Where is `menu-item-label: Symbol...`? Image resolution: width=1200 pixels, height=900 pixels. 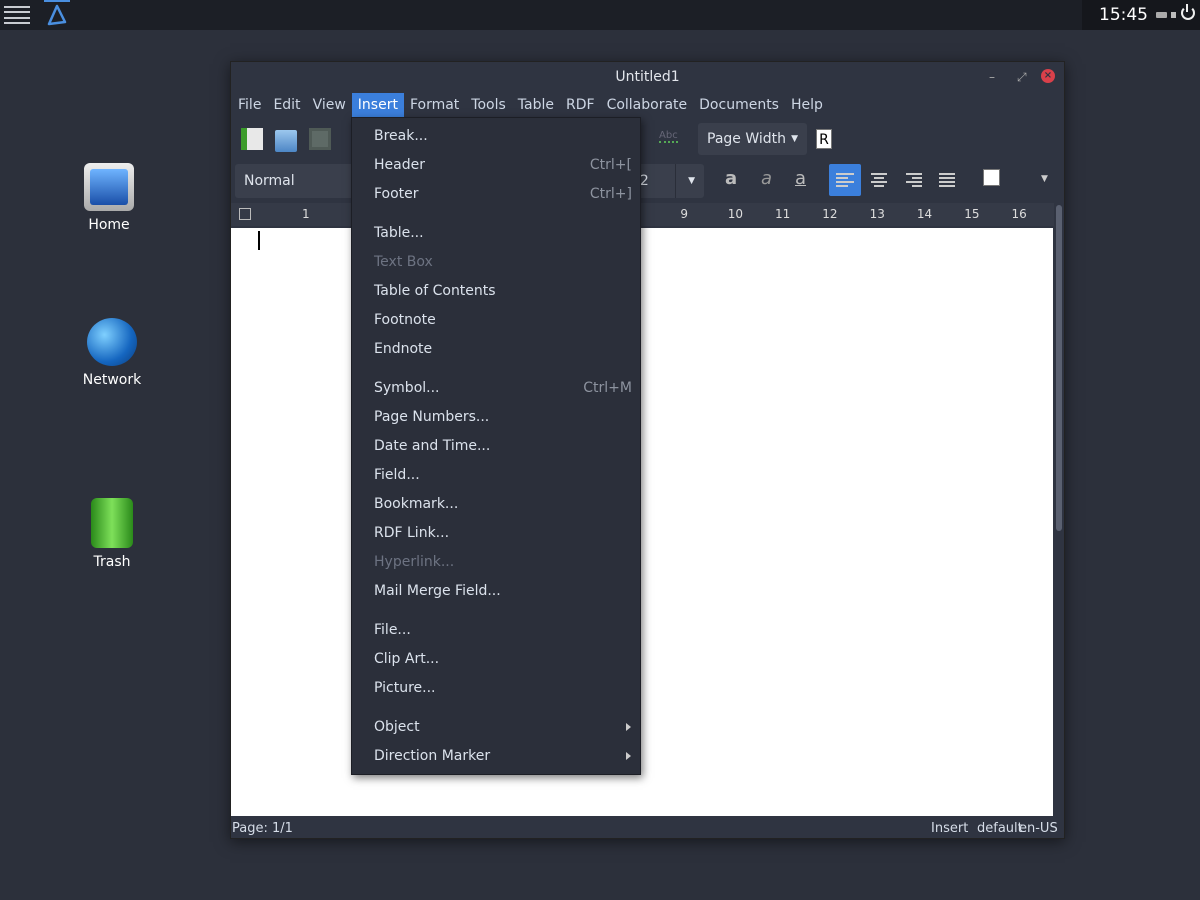 menu-item-label: Symbol... is located at coordinates (407, 388).